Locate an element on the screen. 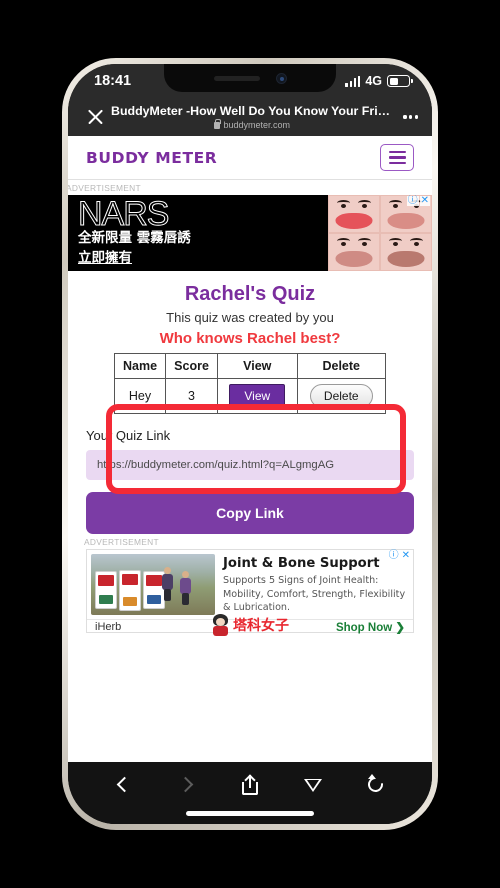  quiz-link-label: Your Quiz Link is located at coordinates (128, 435).